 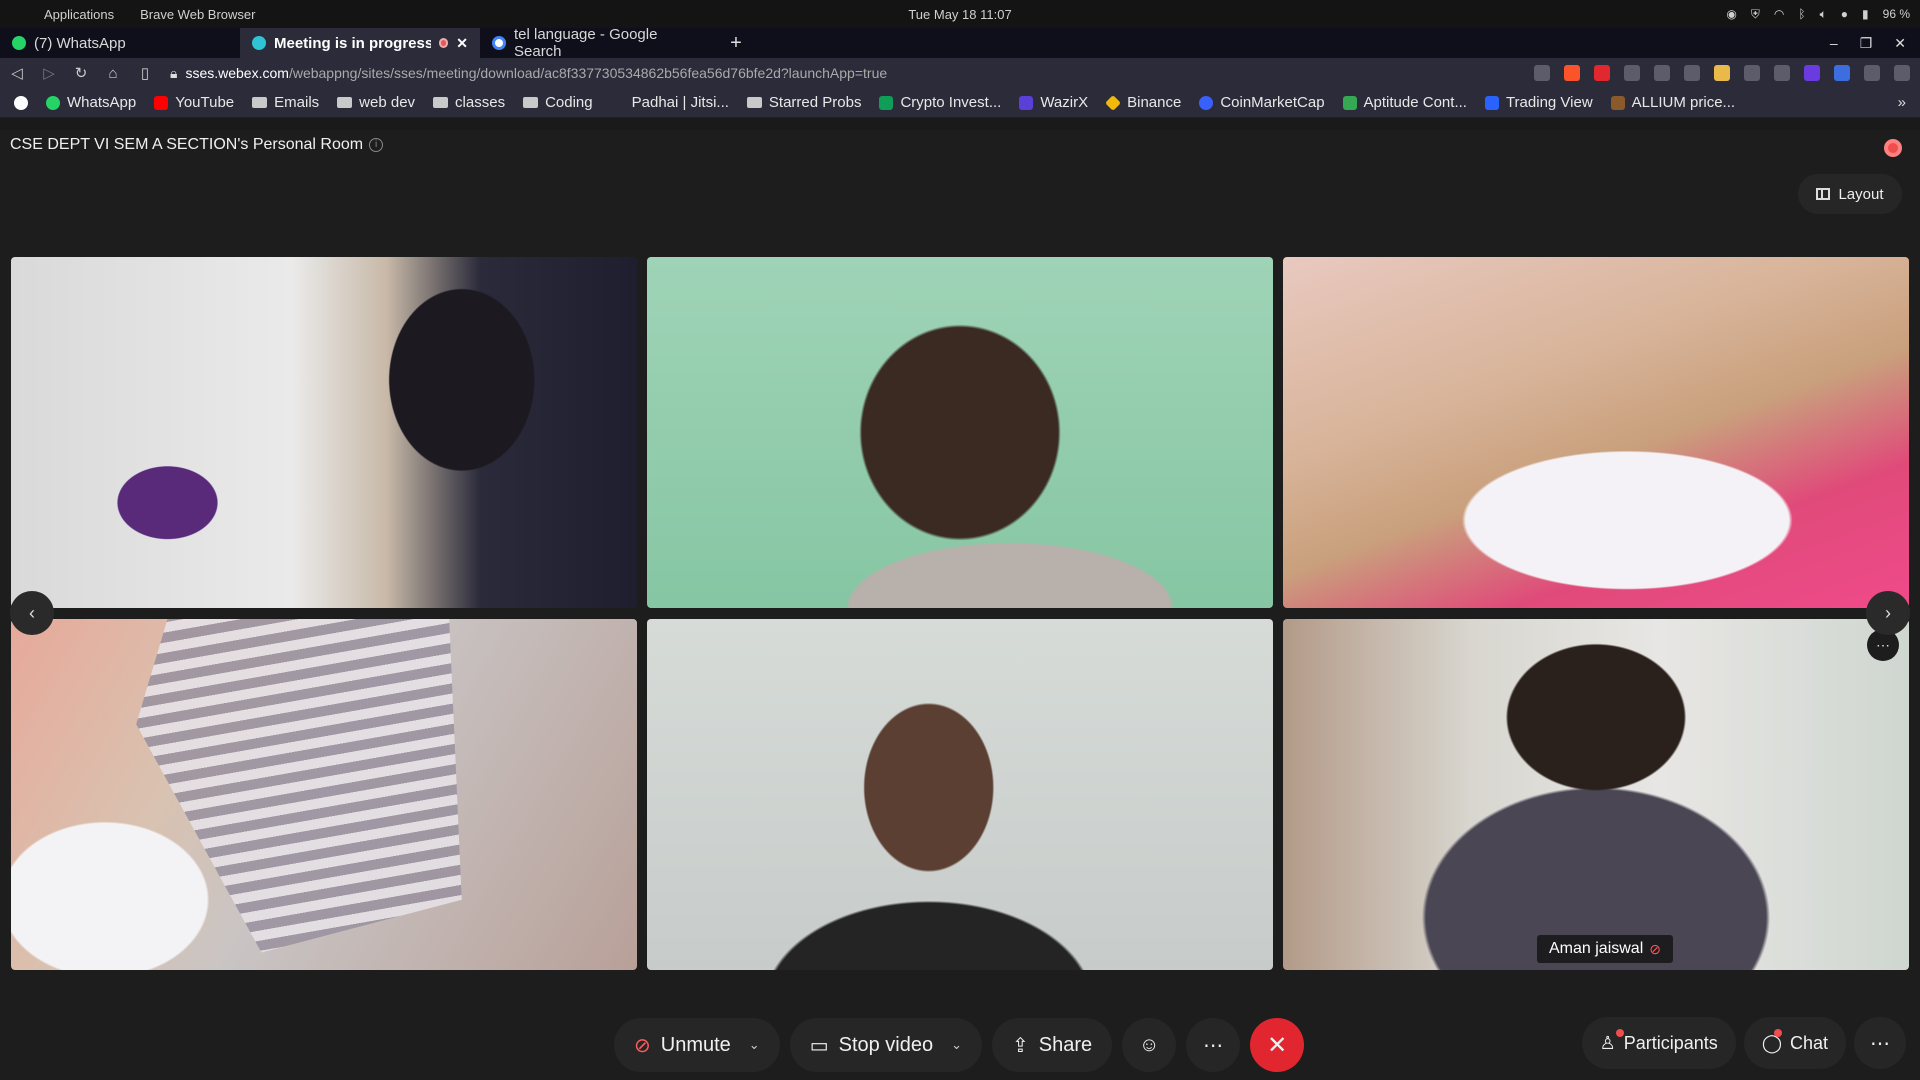 I want to click on tab-title: (7) WhatsApp, so click(x=80, y=43).